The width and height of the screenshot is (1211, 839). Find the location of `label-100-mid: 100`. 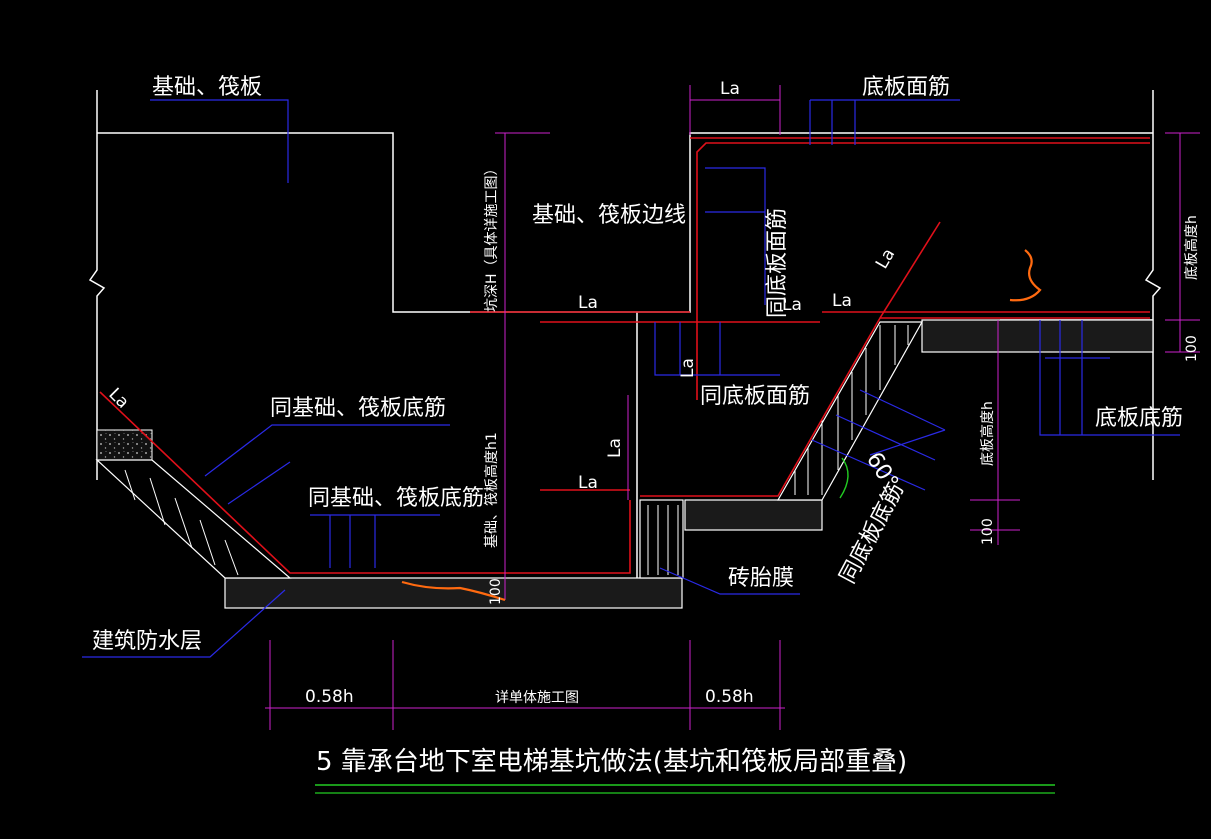

label-100-mid: 100 is located at coordinates (988, 531).